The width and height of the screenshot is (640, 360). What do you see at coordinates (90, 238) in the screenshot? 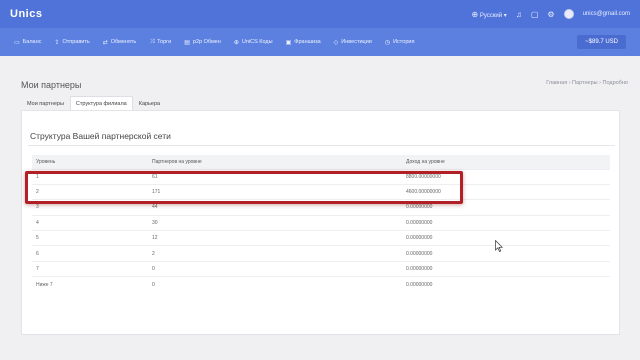
I see `level-cell: 5` at bounding box center [90, 238].